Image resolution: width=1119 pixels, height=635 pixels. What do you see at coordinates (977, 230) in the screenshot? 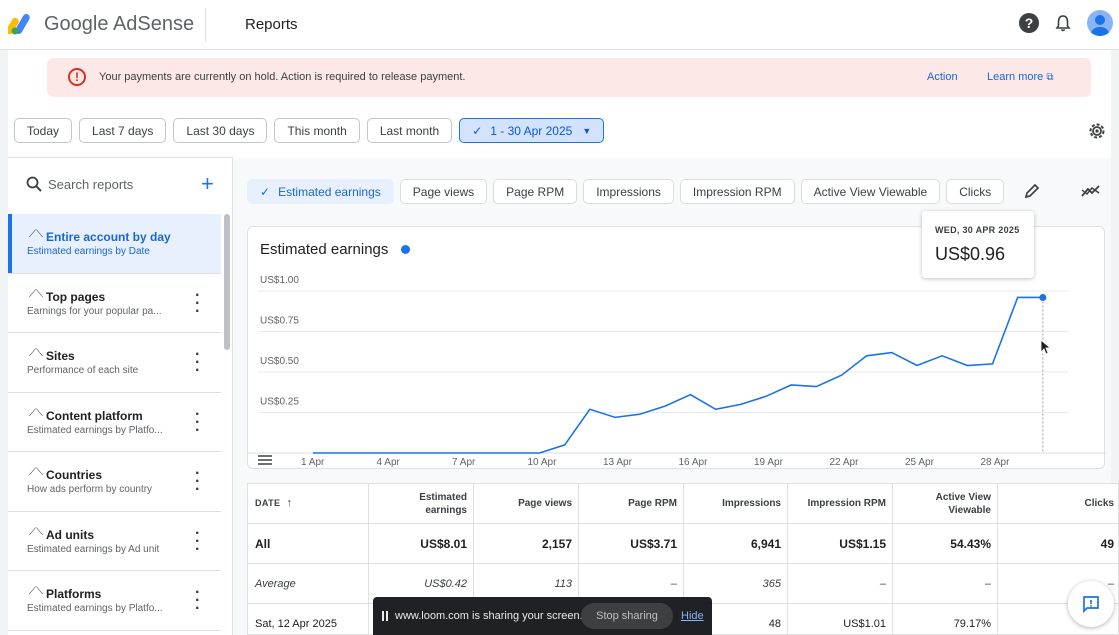
I see `tooltip-date: WED, 30 APR 2025` at bounding box center [977, 230].